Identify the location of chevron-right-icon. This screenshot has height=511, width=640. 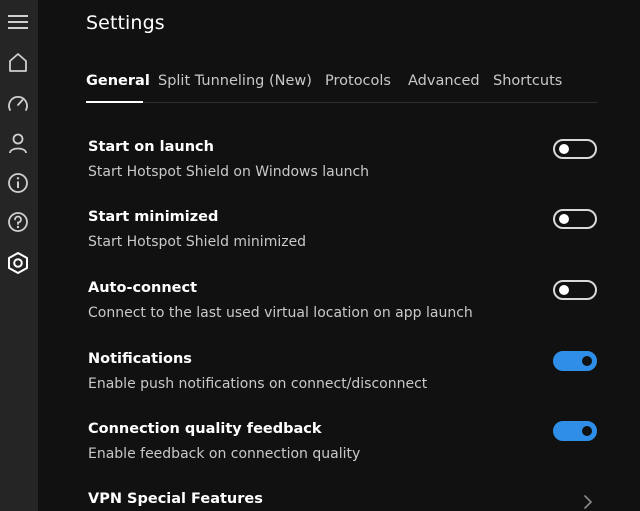
(588, 502).